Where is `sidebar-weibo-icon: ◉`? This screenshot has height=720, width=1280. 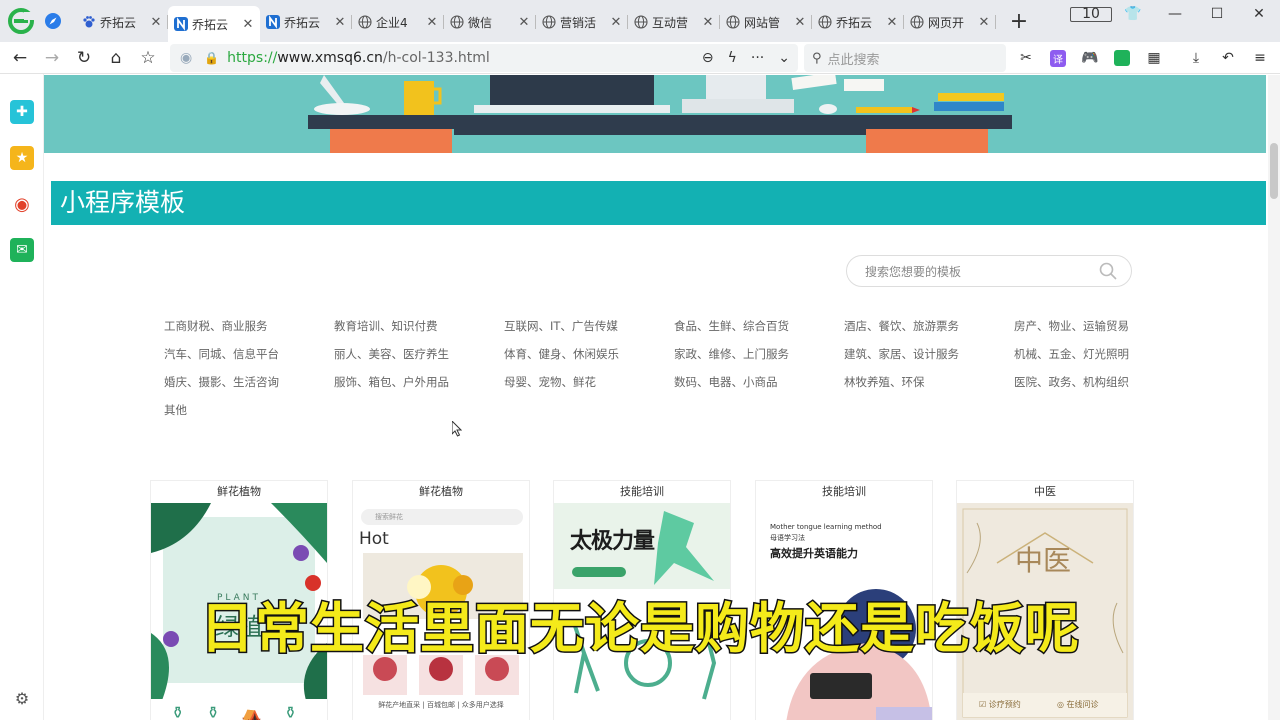 sidebar-weibo-icon: ◉ is located at coordinates (22, 204).